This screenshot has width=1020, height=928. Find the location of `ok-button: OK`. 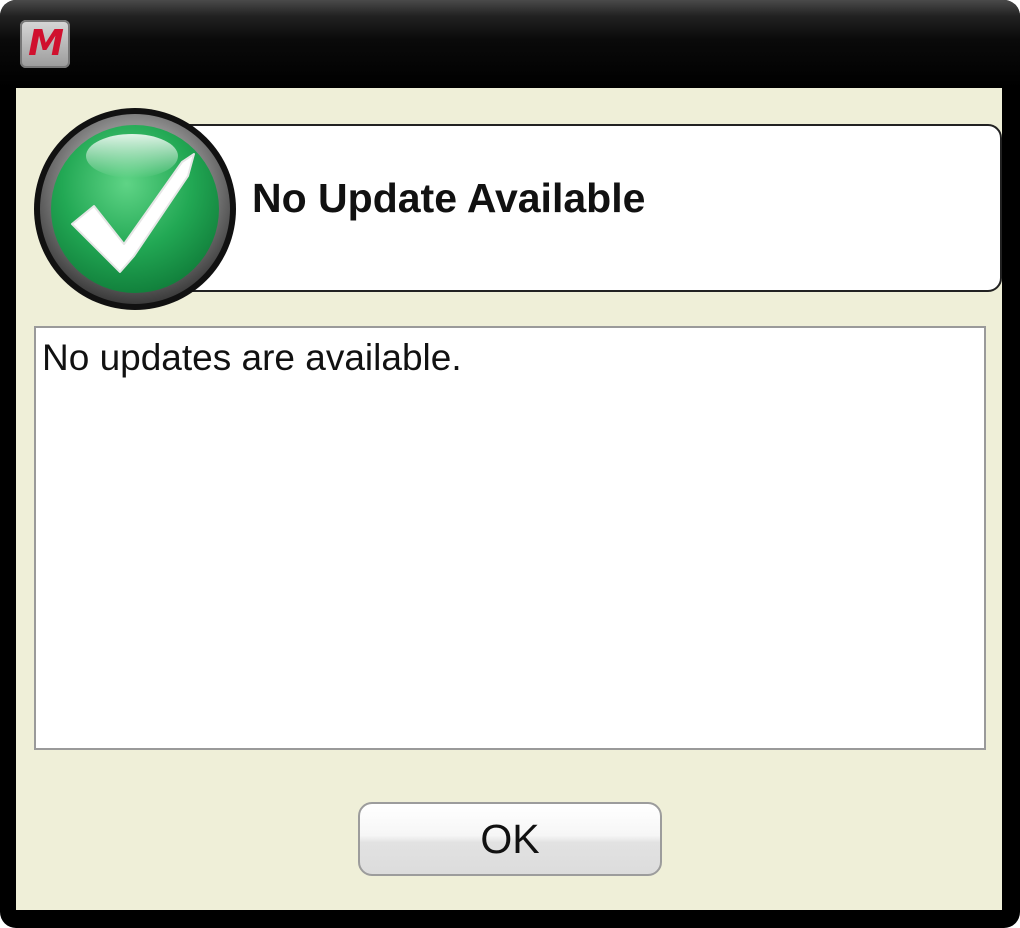

ok-button: OK is located at coordinates (510, 839).